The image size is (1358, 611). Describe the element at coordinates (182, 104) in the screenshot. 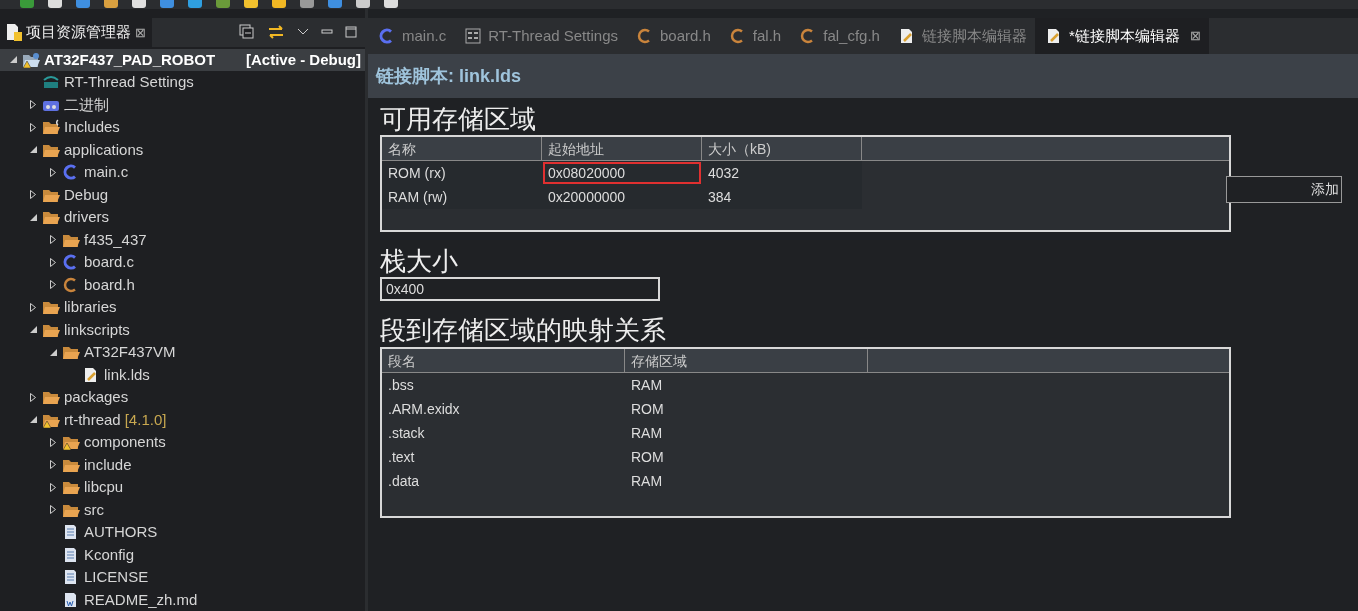

I see `tree-item: 二进制` at that location.